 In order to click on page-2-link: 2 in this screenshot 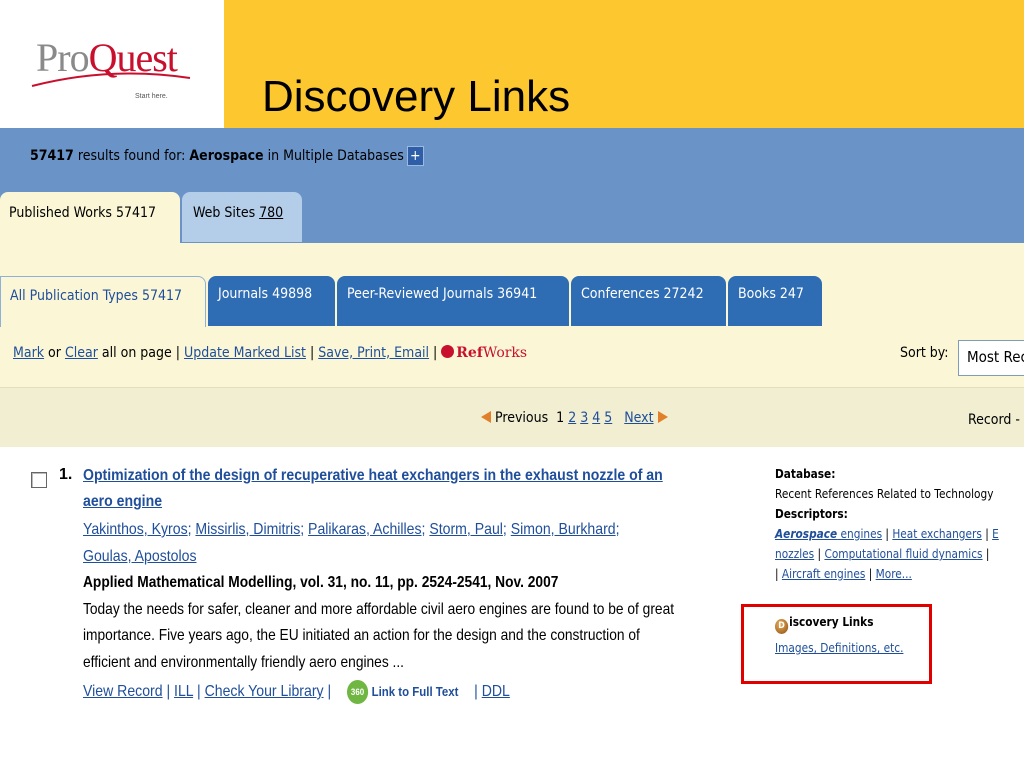, I will do `click(572, 418)`.